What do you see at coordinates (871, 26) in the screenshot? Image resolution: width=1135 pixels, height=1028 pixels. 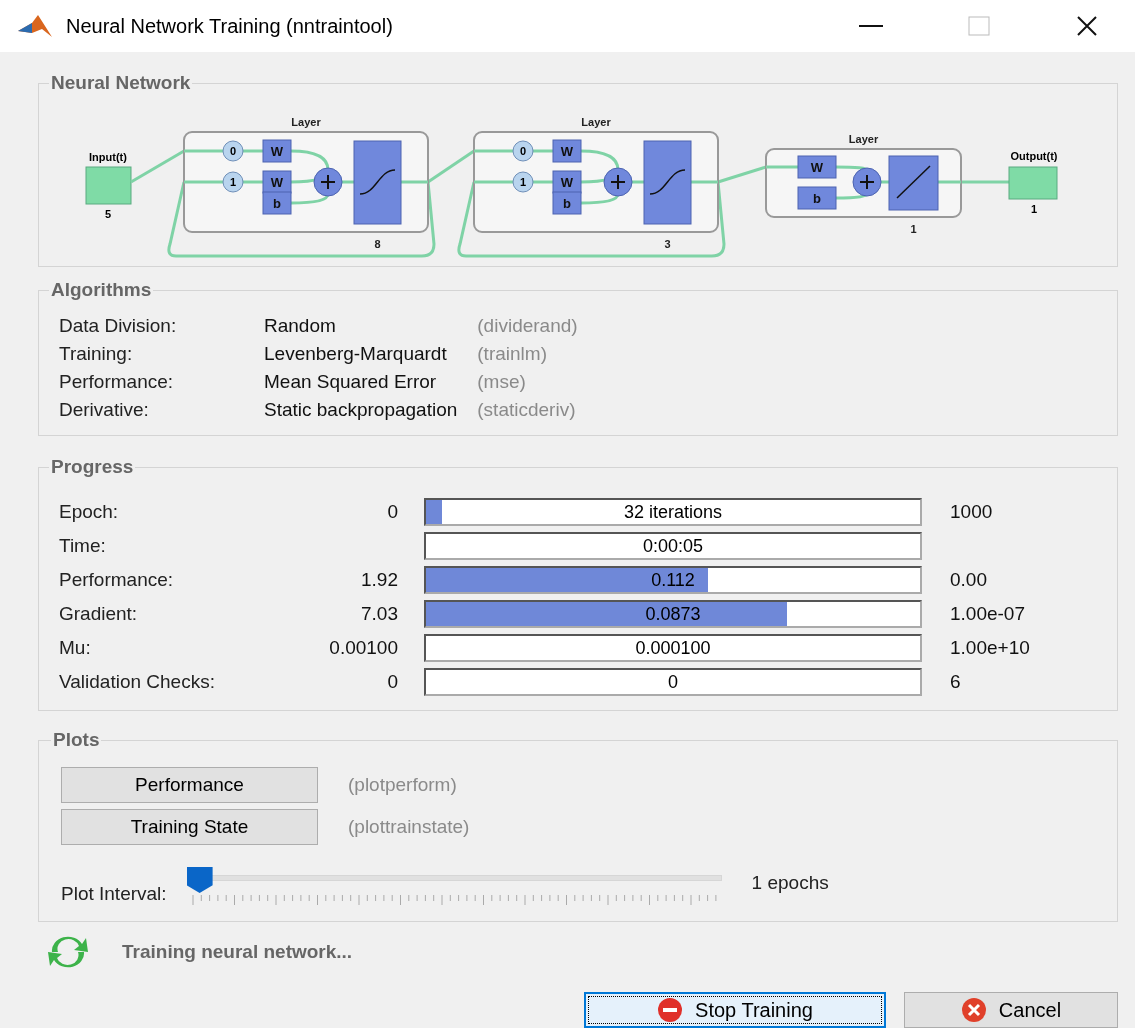 I see `minimize-icon` at bounding box center [871, 26].